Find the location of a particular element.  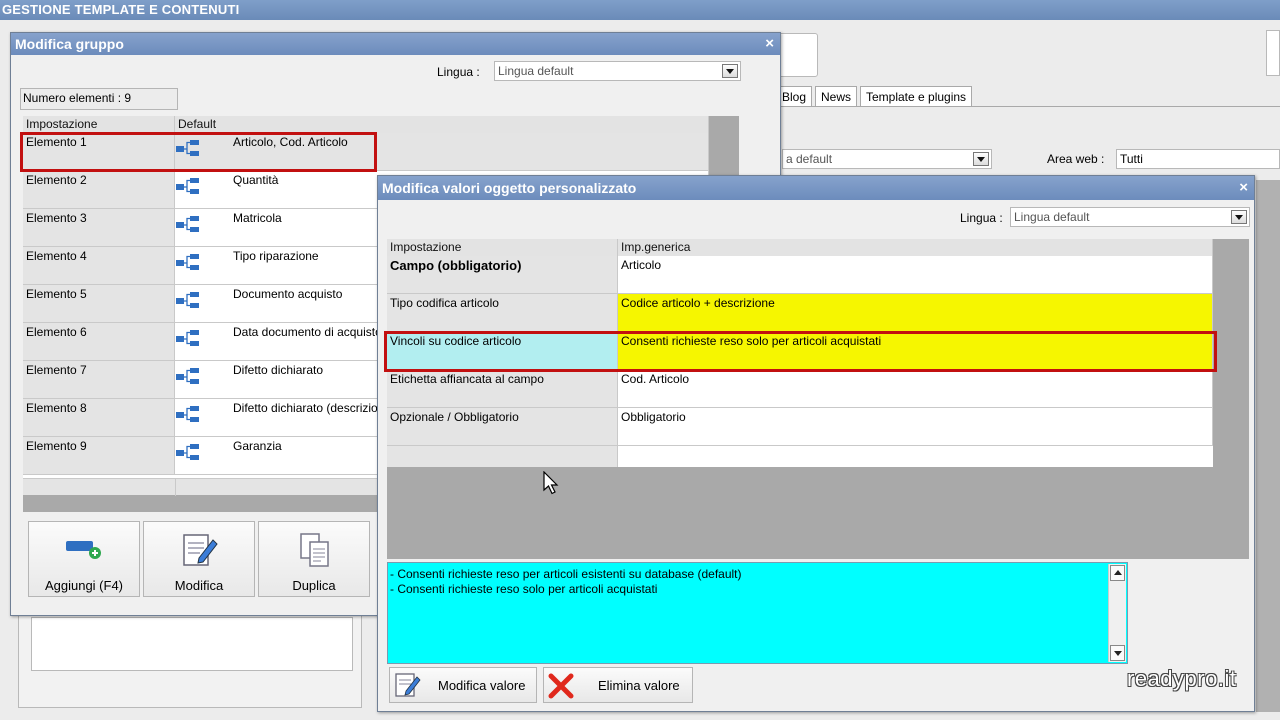

row-setting-cell: Etichetta affiancata al campo is located at coordinates (502, 389).